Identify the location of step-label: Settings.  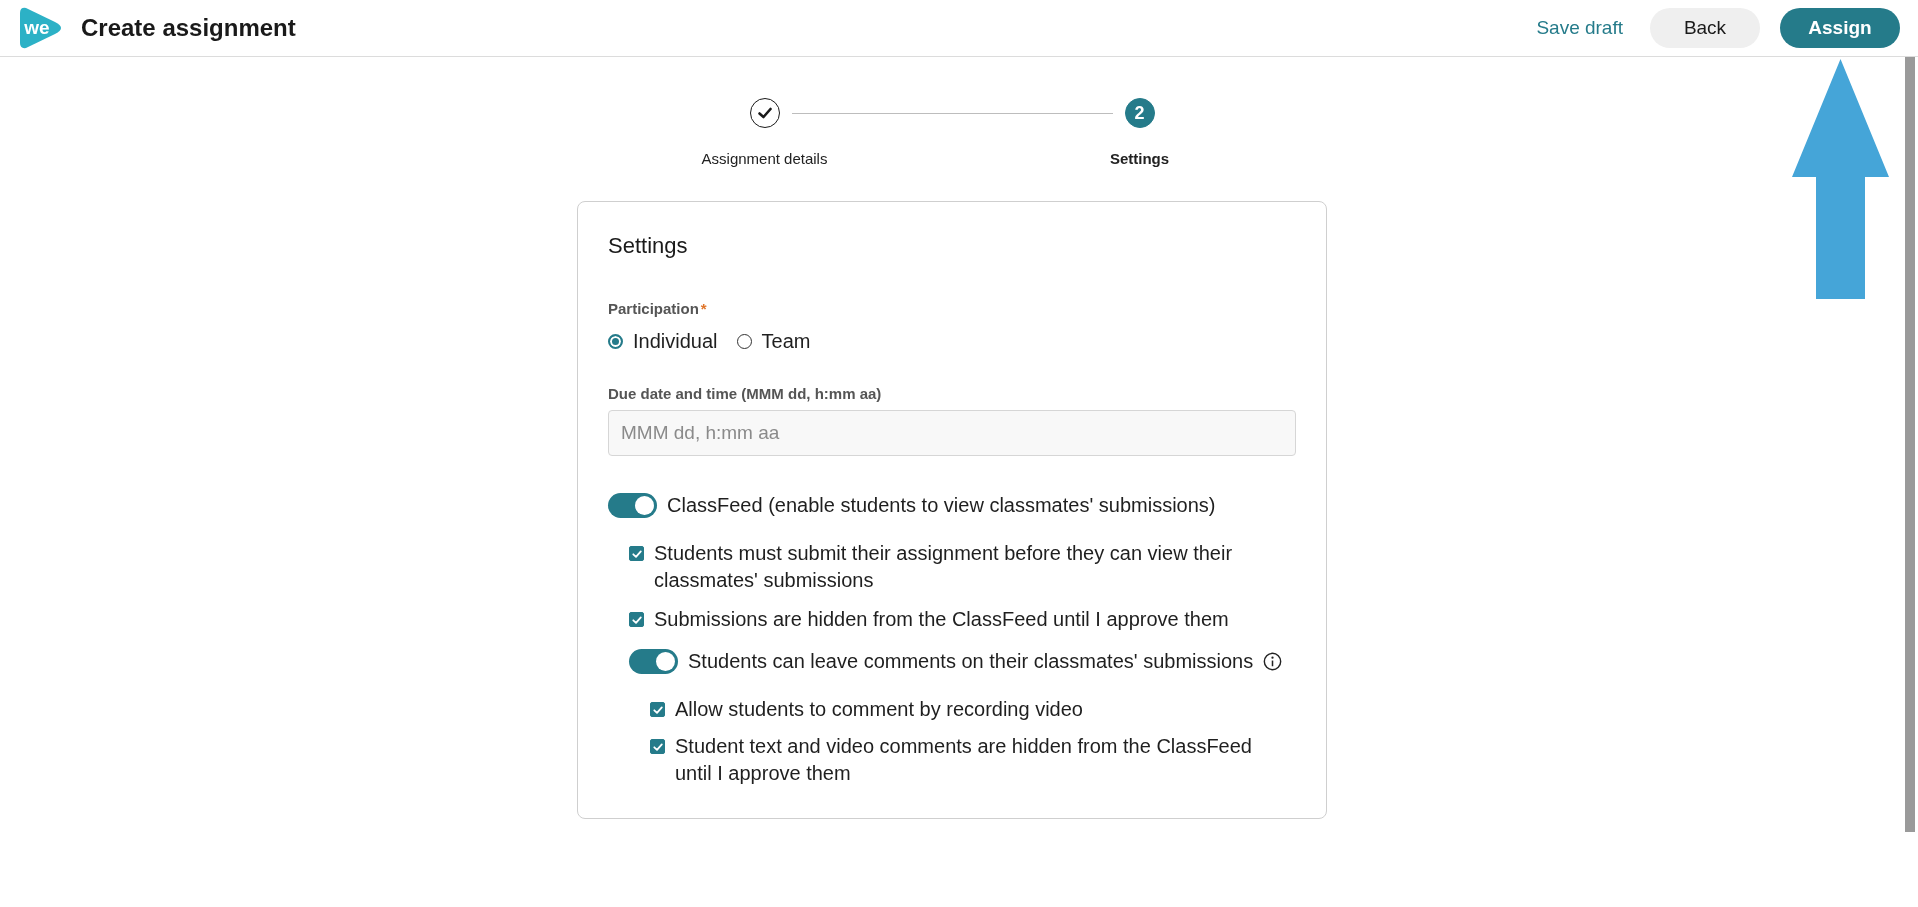
(1139, 159).